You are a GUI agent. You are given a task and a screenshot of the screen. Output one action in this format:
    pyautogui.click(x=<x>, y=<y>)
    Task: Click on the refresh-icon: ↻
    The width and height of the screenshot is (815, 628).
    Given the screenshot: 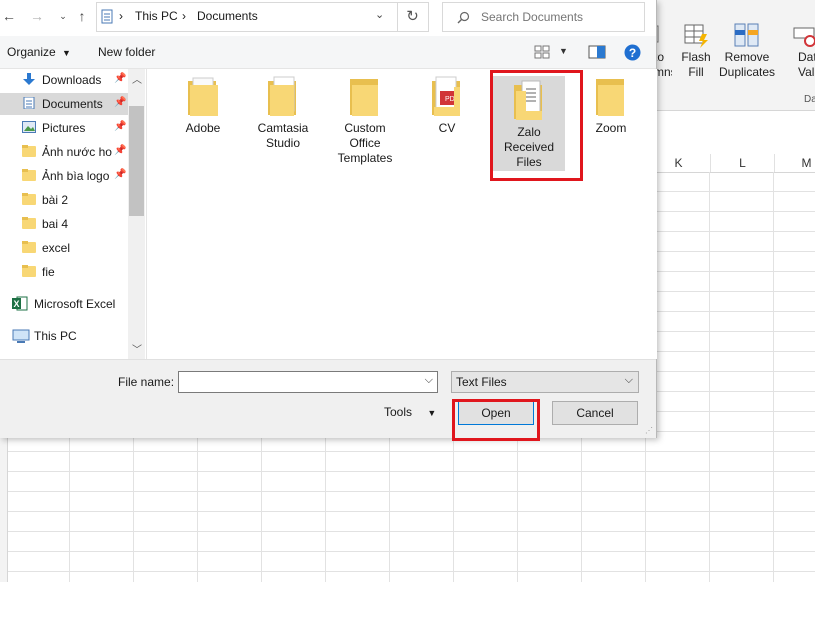 What is the action you would take?
    pyautogui.click(x=412, y=16)
    